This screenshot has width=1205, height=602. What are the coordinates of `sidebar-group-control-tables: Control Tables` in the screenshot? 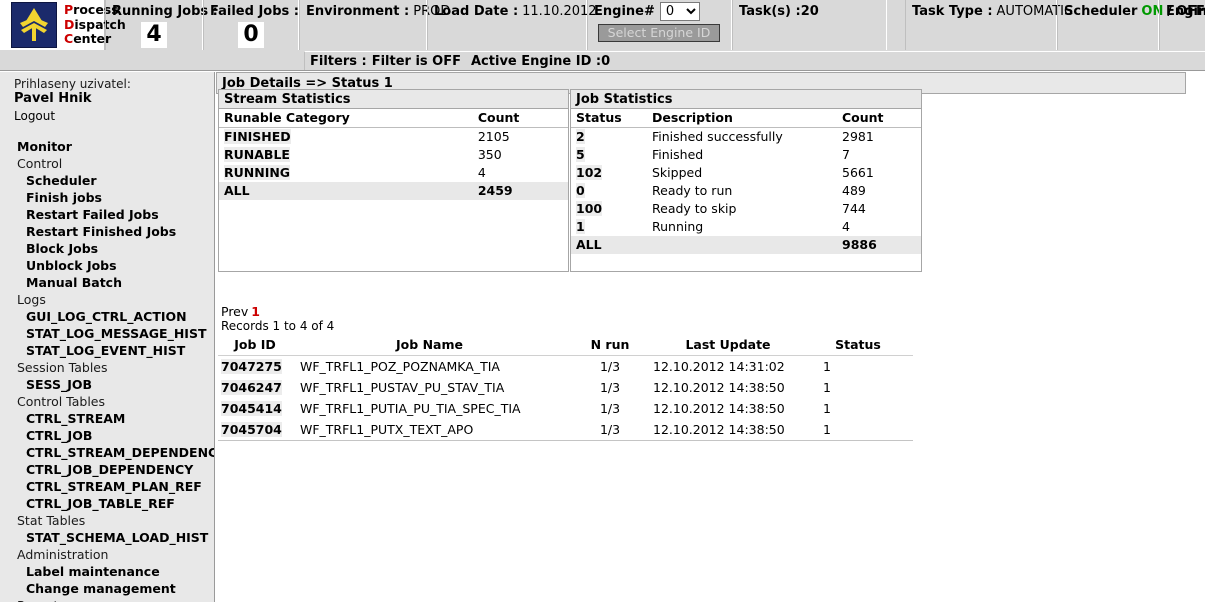 It's located at (107, 401).